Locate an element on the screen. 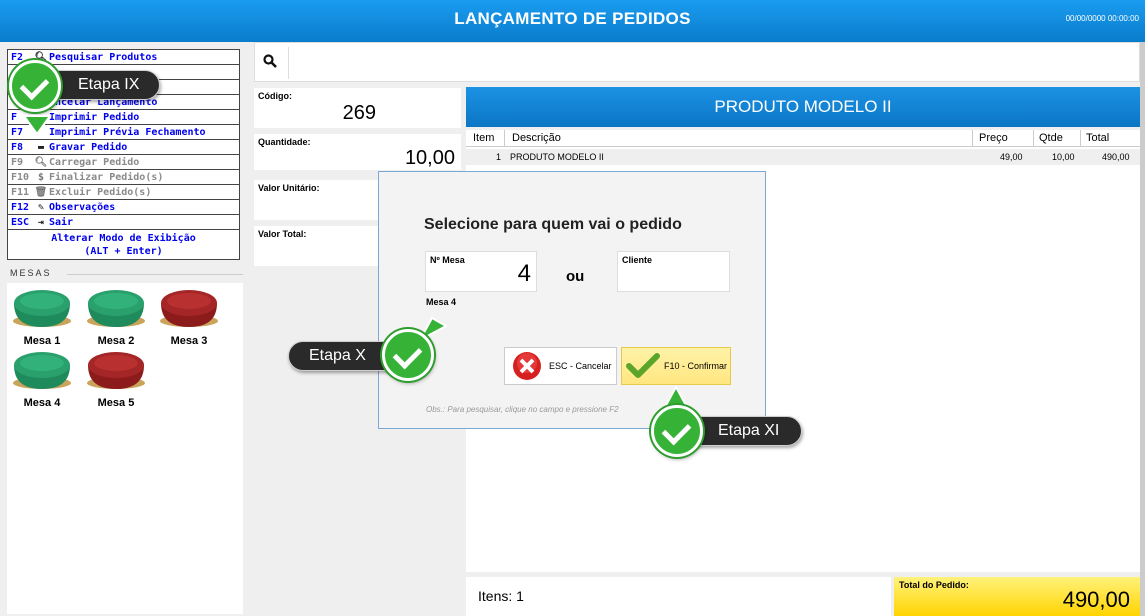 This screenshot has height=616, width=1145. menu-item-sair: ESC ⇥ Sair is located at coordinates (123, 222).